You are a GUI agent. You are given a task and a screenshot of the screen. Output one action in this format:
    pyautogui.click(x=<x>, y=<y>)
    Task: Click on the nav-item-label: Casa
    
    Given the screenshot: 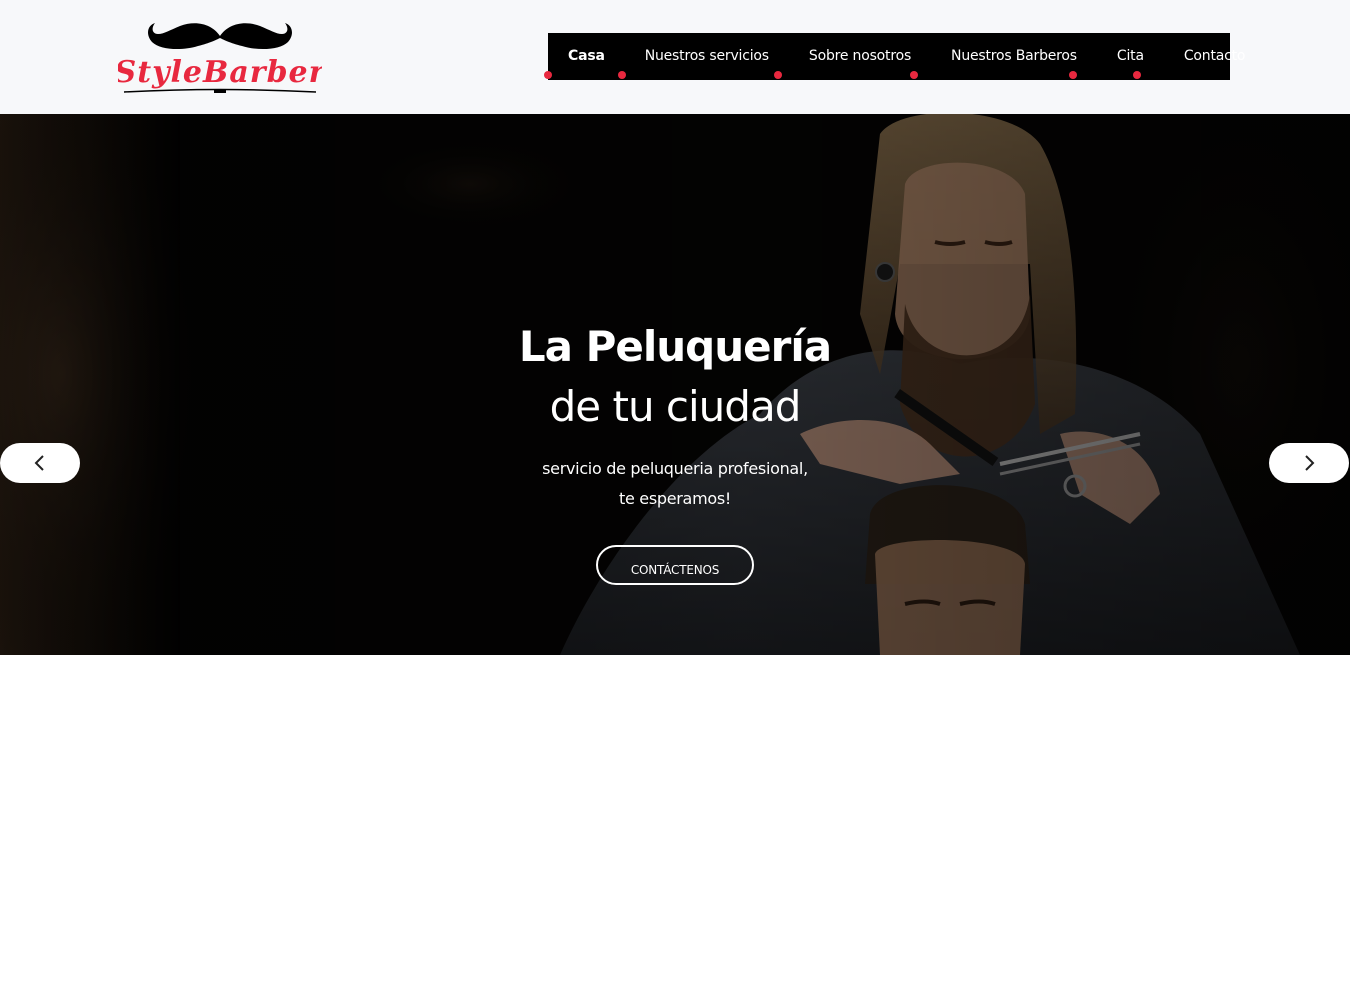 What is the action you would take?
    pyautogui.click(x=586, y=56)
    